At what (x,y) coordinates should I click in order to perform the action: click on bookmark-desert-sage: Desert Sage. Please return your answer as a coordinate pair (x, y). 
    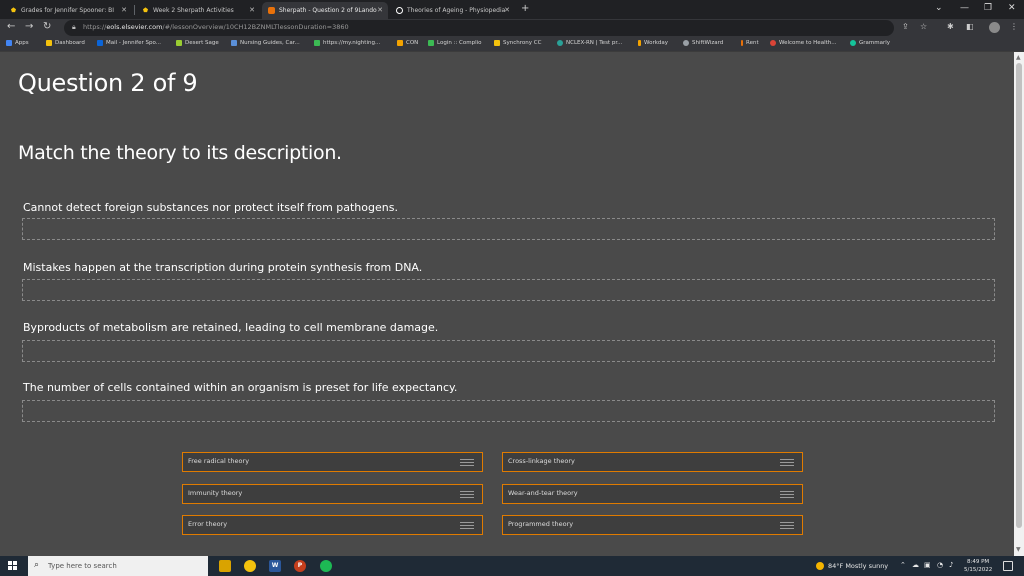
    Looking at the image, I should click on (197, 43).